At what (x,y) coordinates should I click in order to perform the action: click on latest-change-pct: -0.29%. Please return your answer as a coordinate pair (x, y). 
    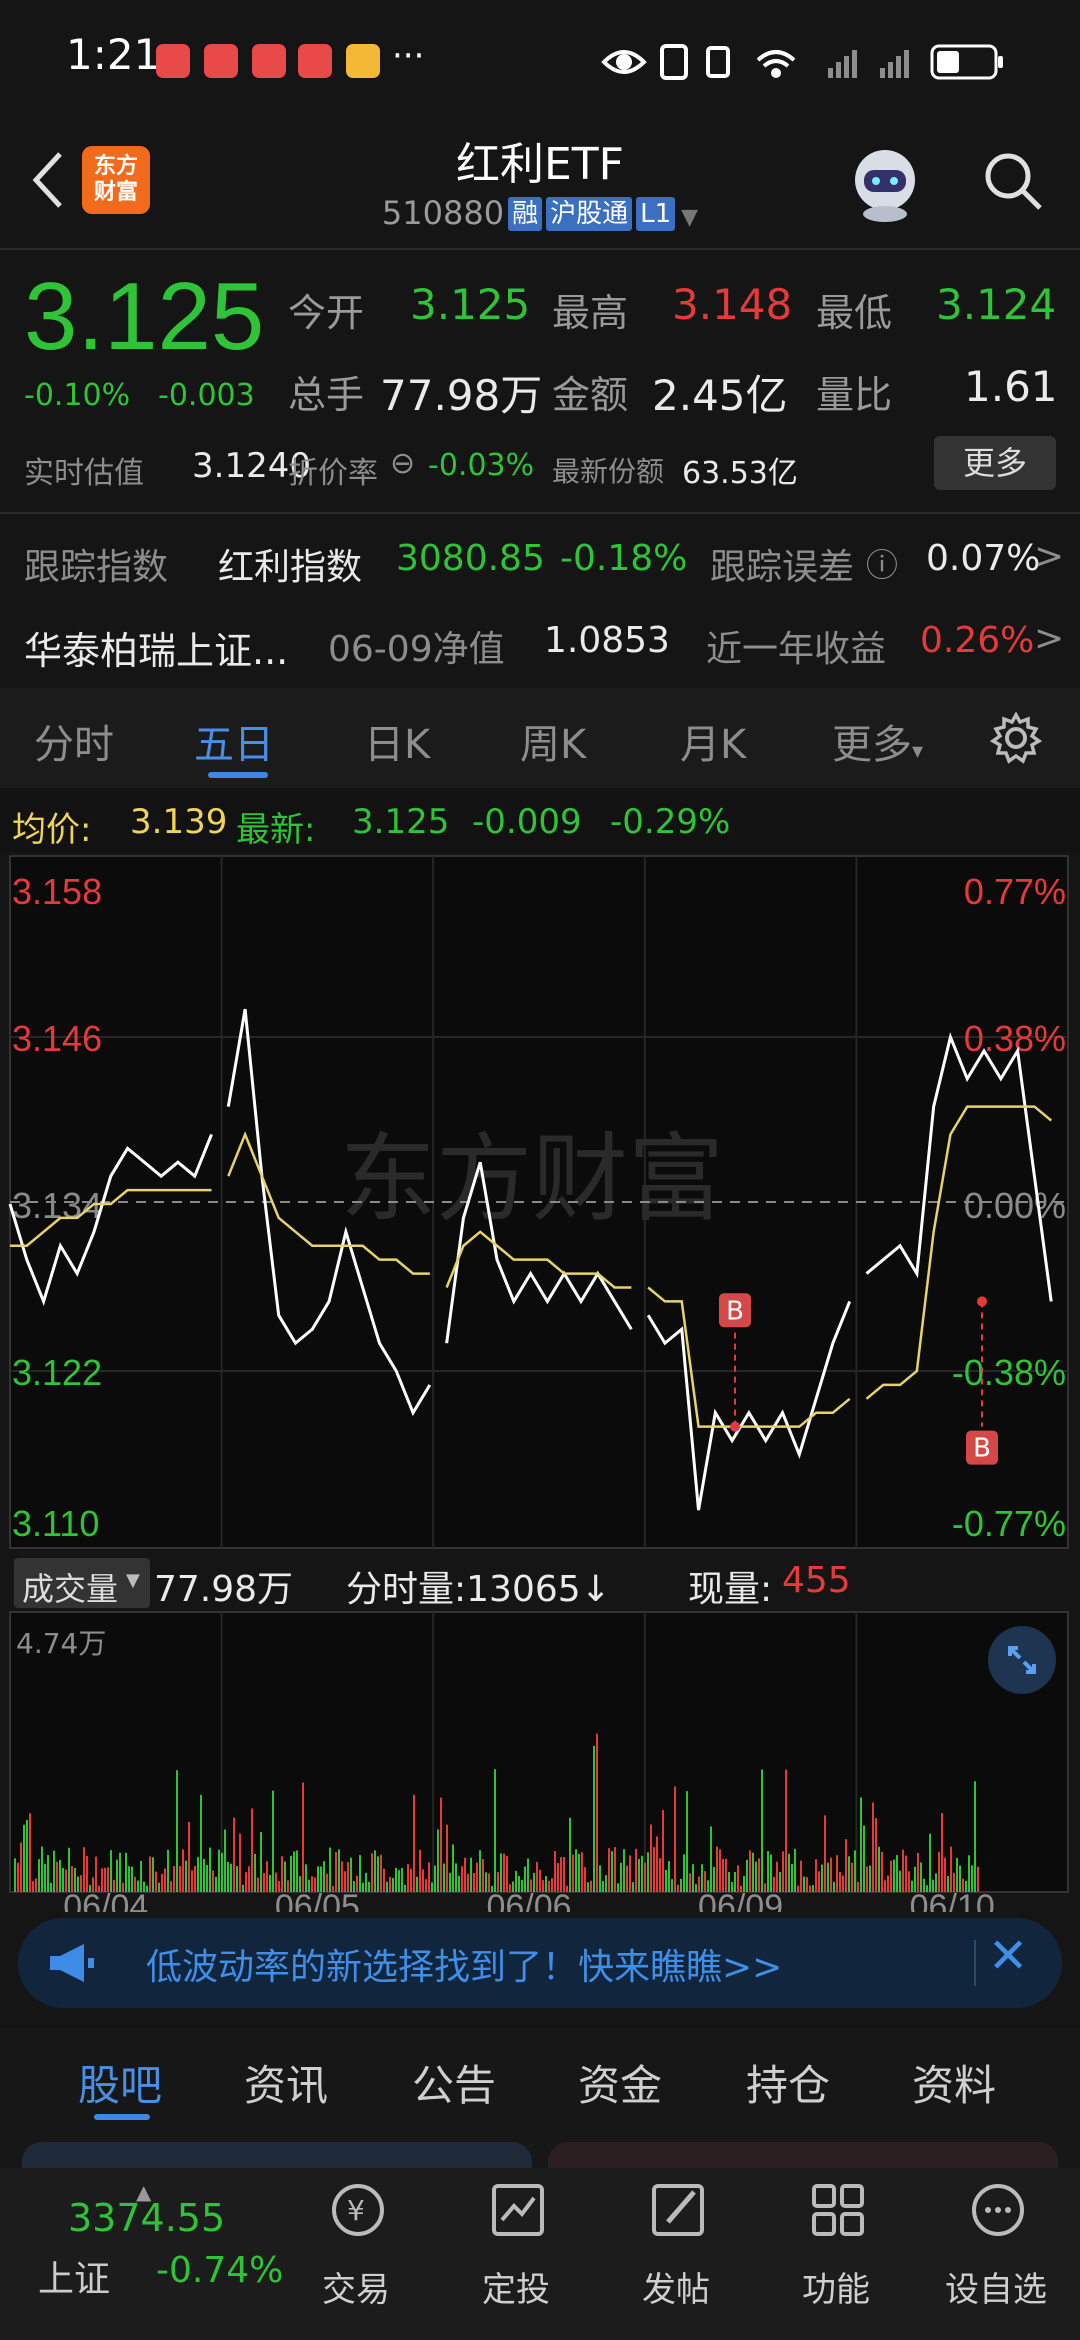
    Looking at the image, I should click on (670, 822).